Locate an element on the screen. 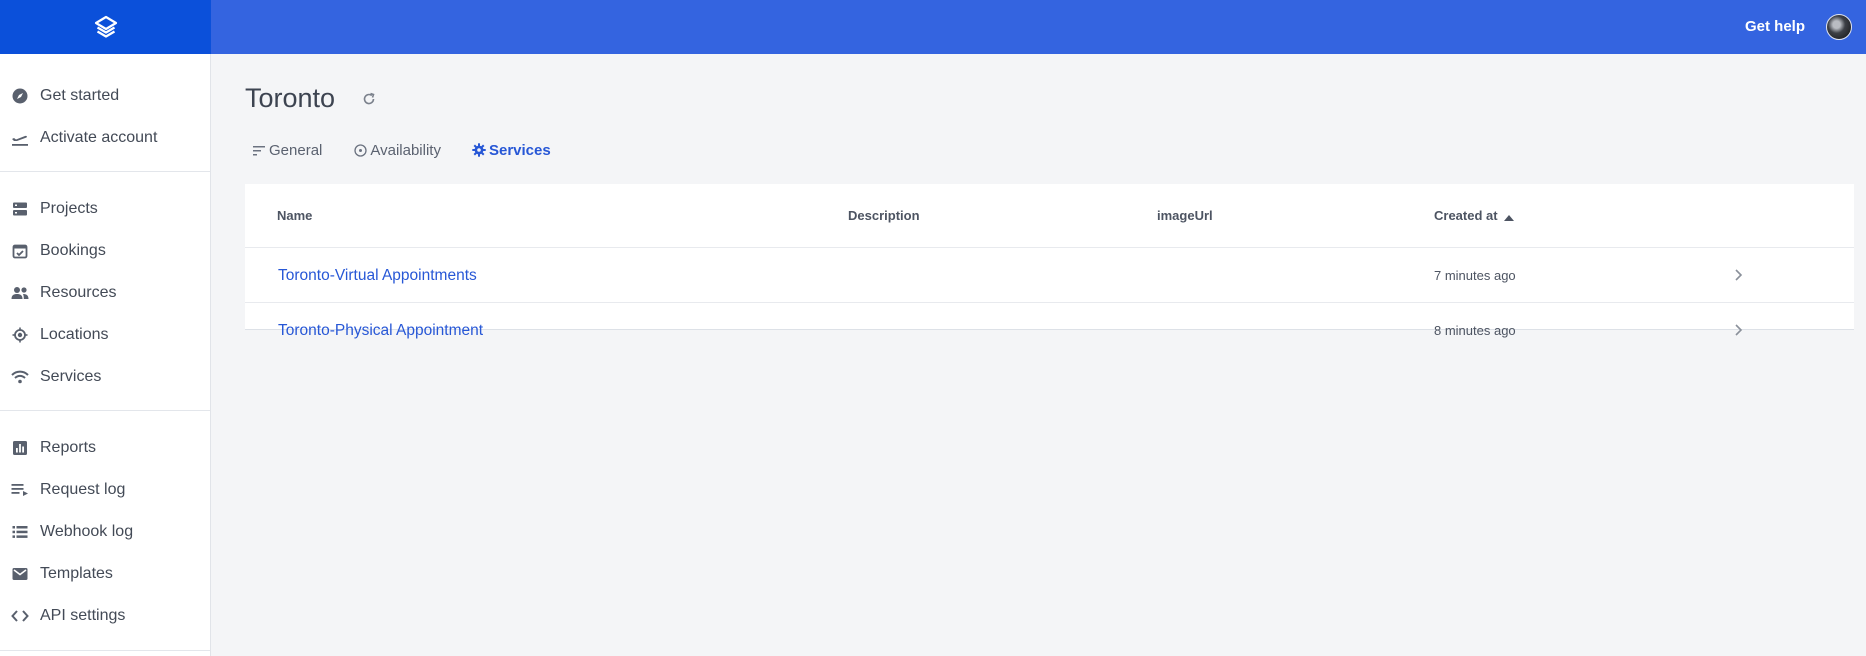 This screenshot has width=1866, height=656. wifi-icon is located at coordinates (20, 377).